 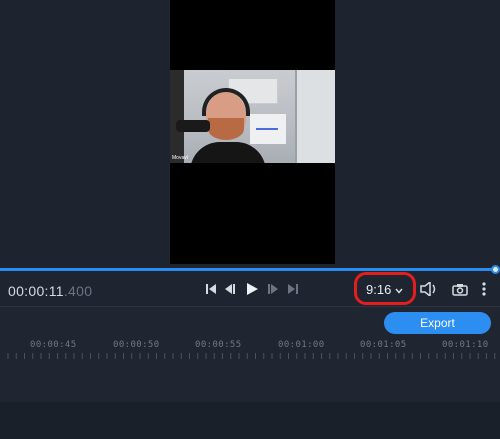 I want to click on ruler-label: 00:01:05, so click(x=383, y=345).